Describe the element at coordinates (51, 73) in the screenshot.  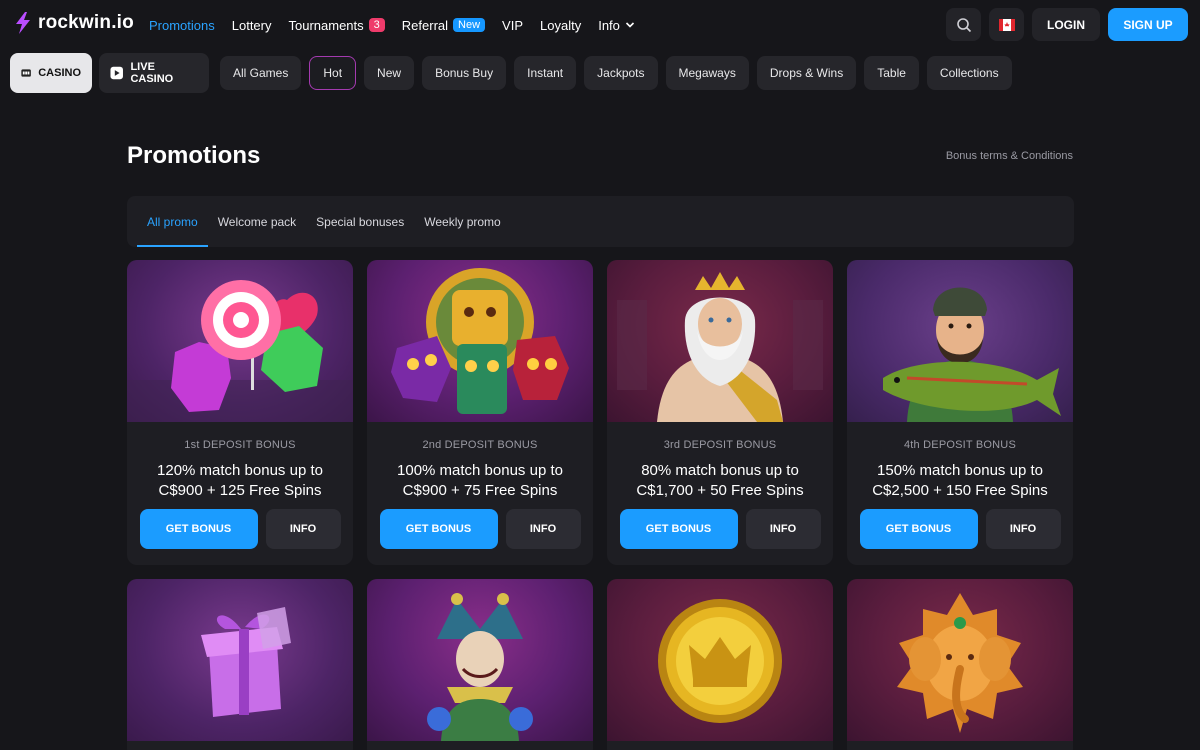
I see `casino-mode-button: CASINO` at that location.